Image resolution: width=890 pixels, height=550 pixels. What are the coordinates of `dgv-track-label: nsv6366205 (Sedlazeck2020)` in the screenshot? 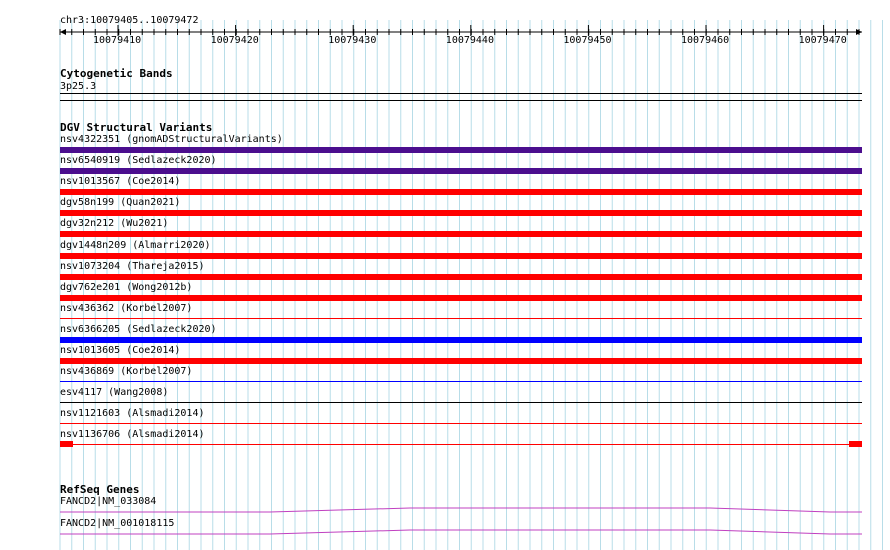 It's located at (138, 329).